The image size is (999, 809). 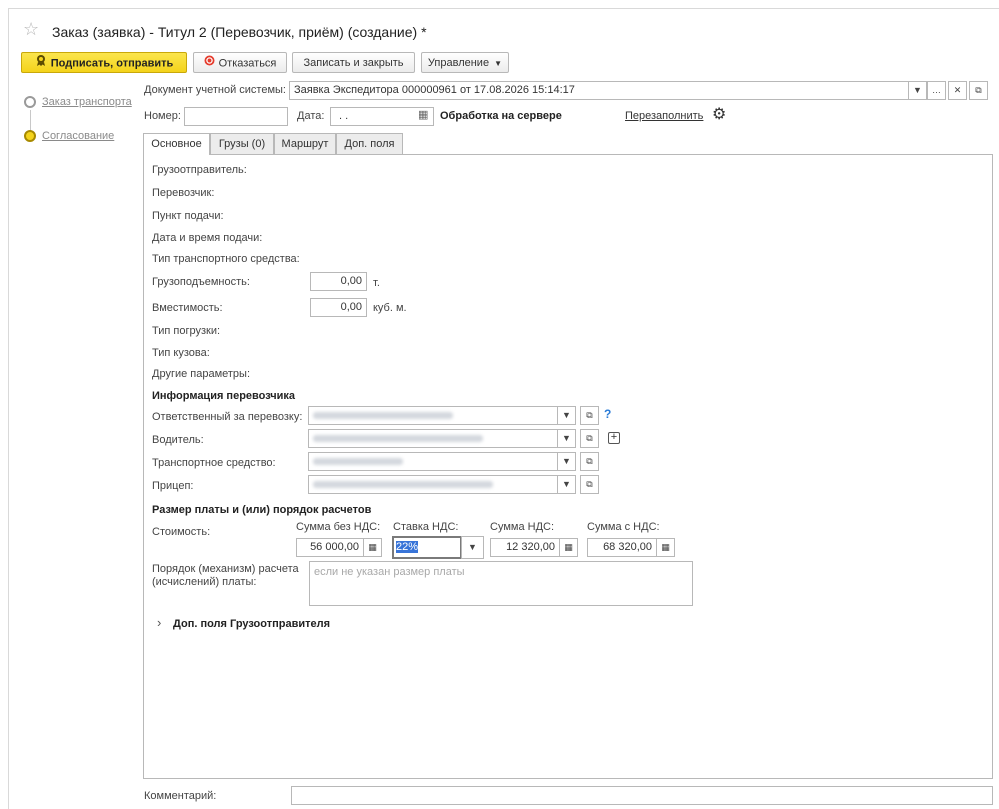 What do you see at coordinates (201, 282) in the screenshot?
I see `capacity-label: Грузоподъемность:` at bounding box center [201, 282].